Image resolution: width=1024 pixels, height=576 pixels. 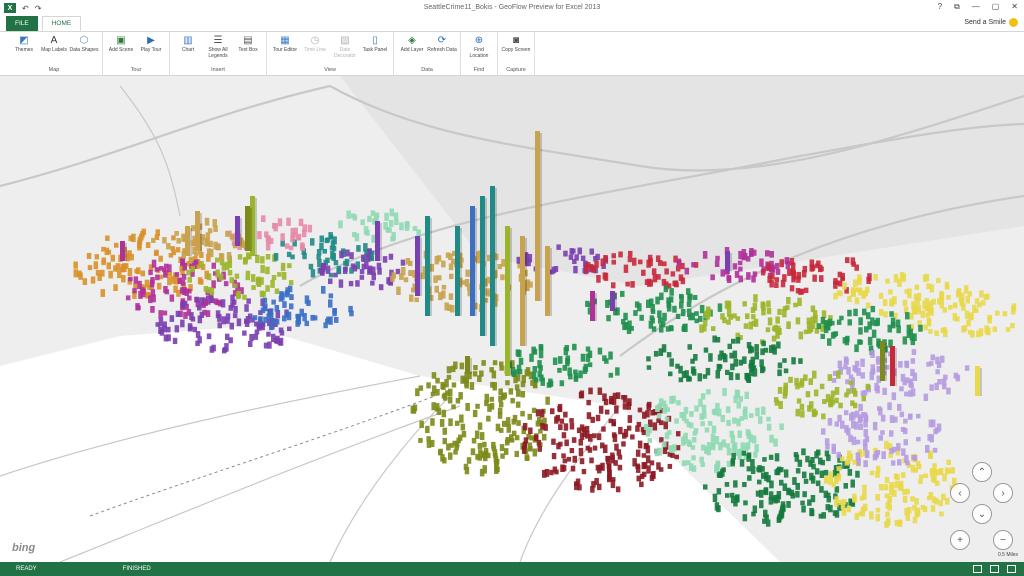 I want to click on ribbon-button-label: Add Scene, so click(x=121, y=50).